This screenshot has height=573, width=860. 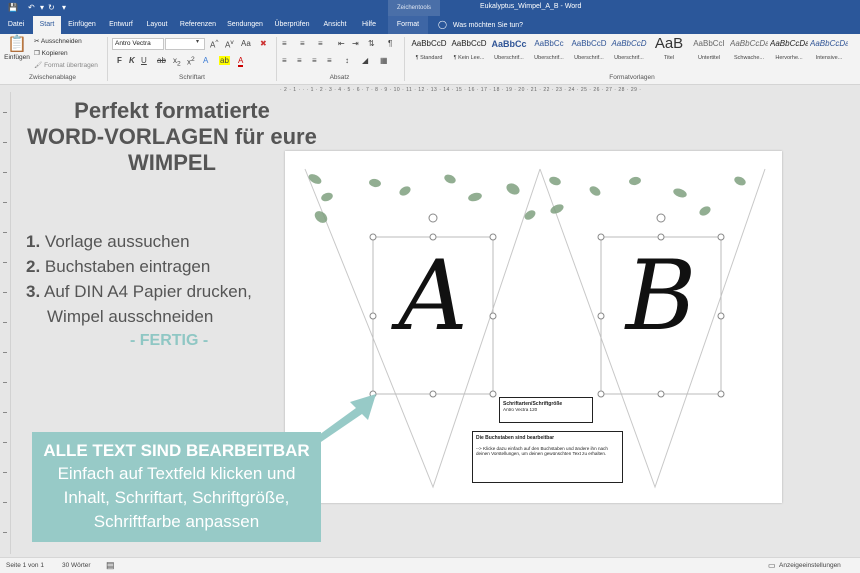 What do you see at coordinates (369, 25) in the screenshot?
I see `tab-hilfe: Hilfe` at bounding box center [369, 25].